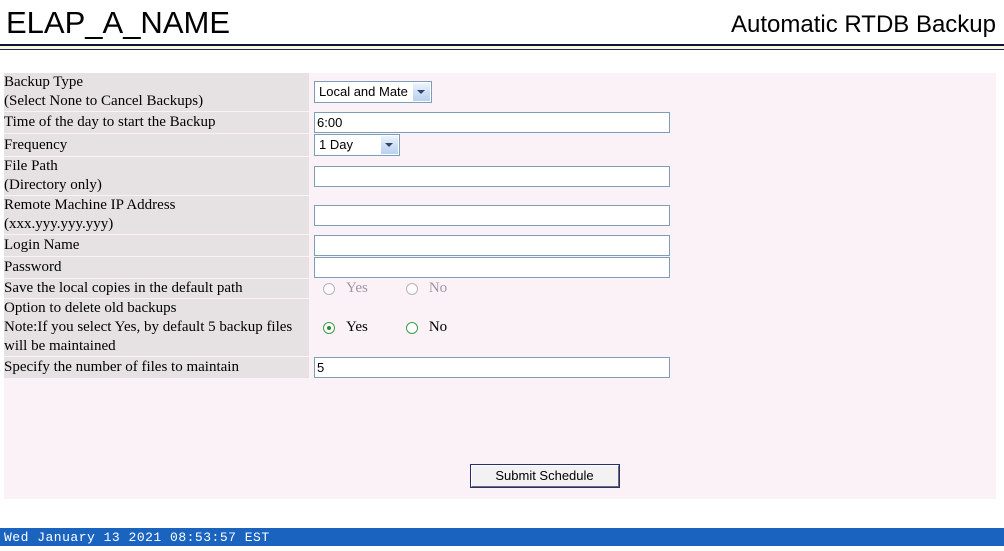 This screenshot has width=1004, height=551. I want to click on save-local-copies-radio-yes: Yes, so click(345, 289).